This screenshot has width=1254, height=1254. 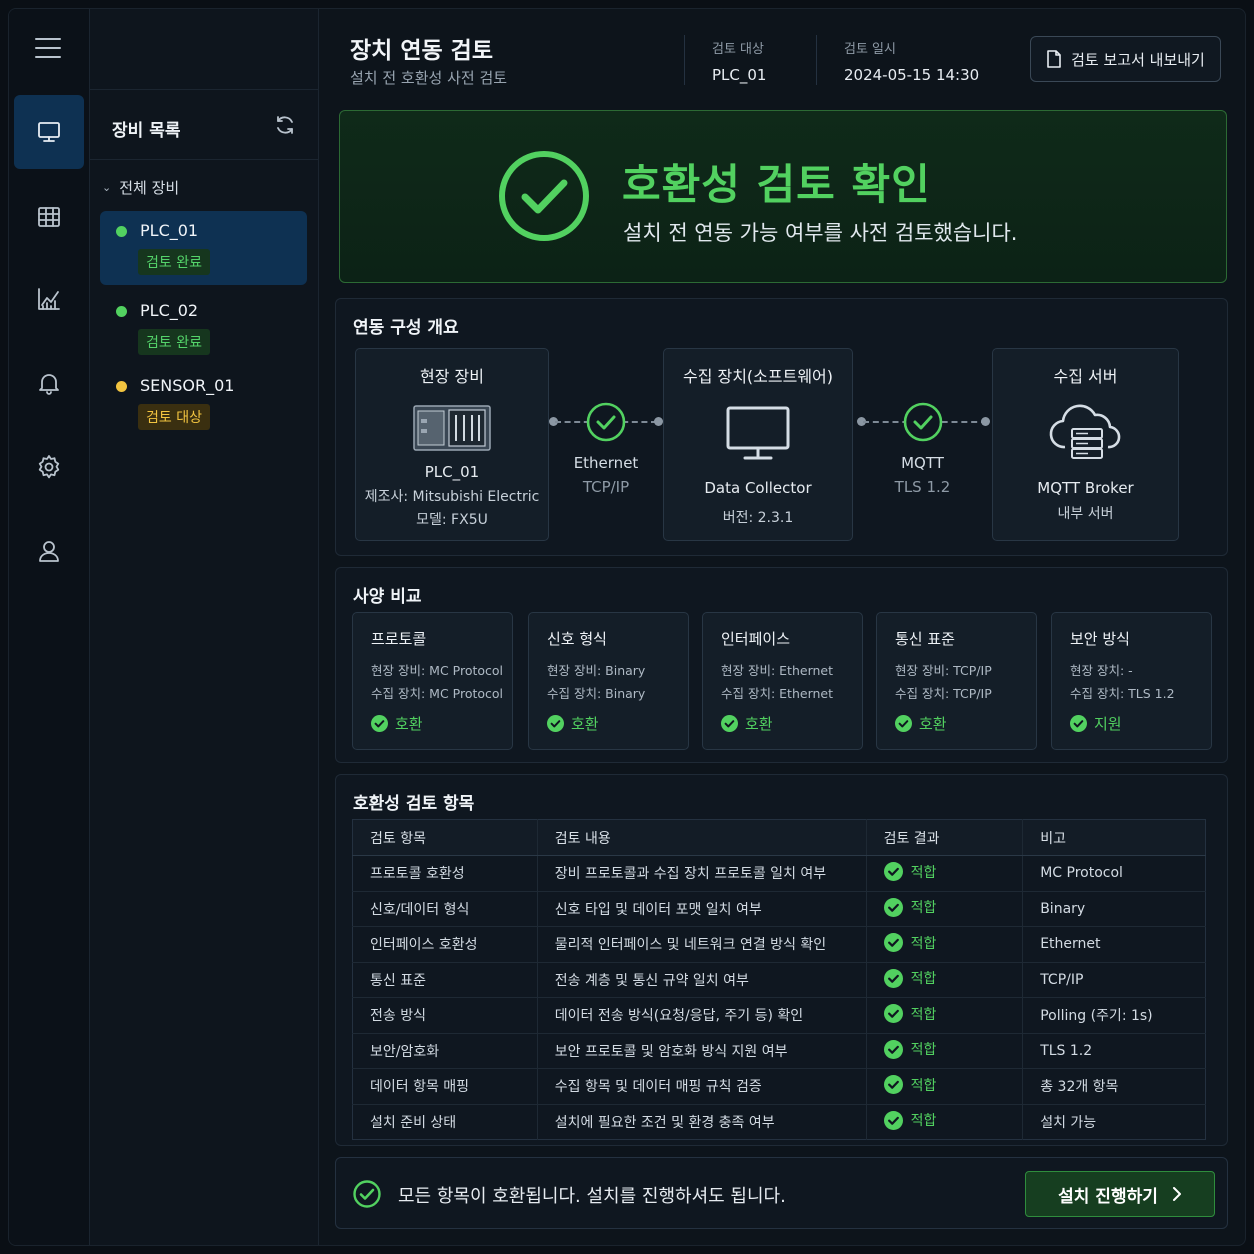 I want to click on check-note: 총 32개 항목, so click(x=1114, y=1086).